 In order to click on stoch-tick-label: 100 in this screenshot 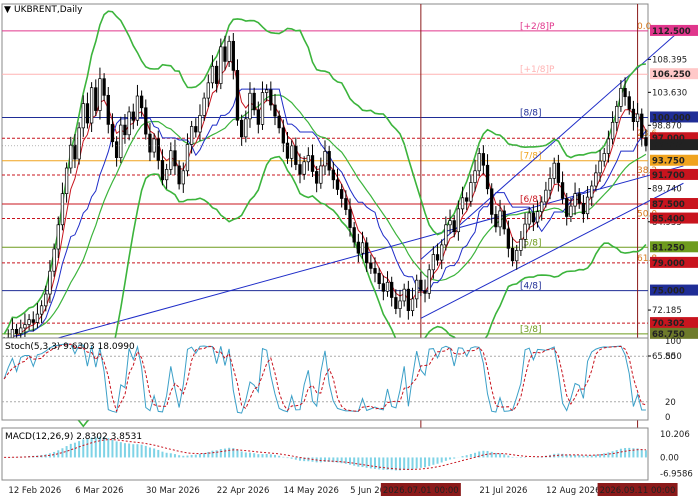, I will do `click(673, 342)`.